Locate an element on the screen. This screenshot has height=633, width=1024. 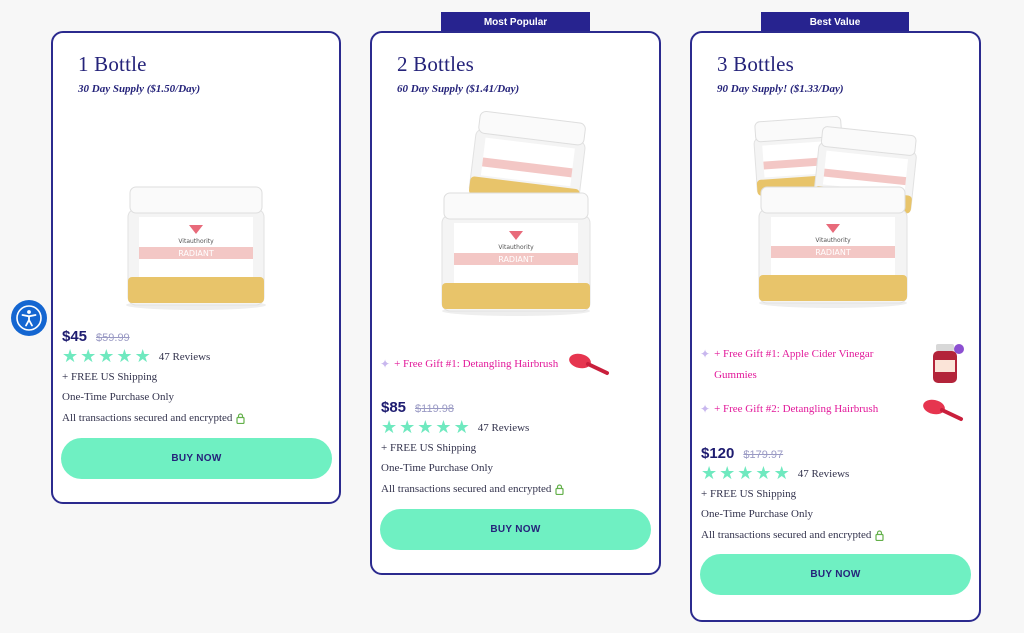
accessibility-icon is located at coordinates (29, 318).